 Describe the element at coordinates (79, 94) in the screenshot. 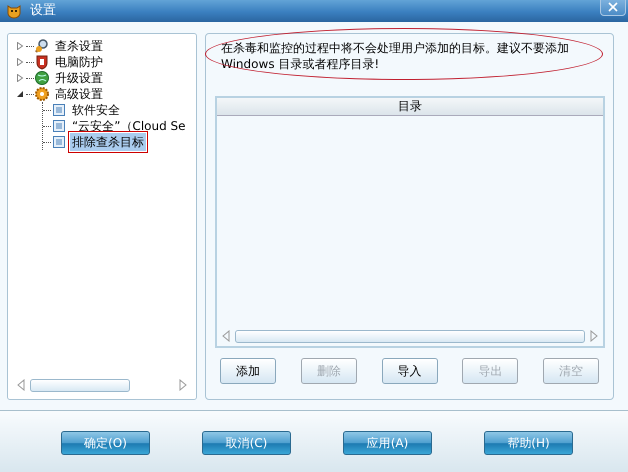

I see `tree-item: 高级设置` at that location.